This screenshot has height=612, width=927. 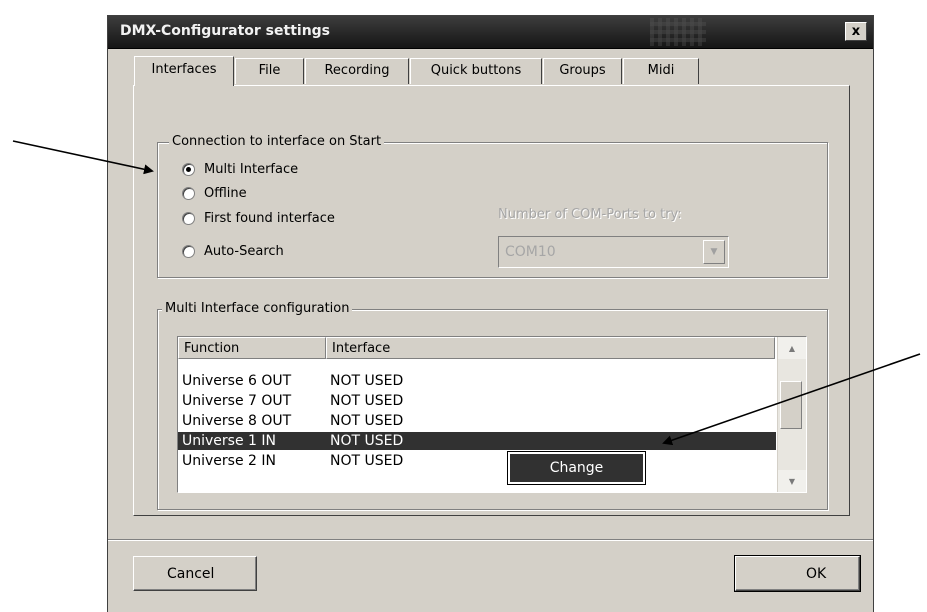 I want to click on table-row: Universe 7 OUT NOT USED, so click(x=477, y=401).